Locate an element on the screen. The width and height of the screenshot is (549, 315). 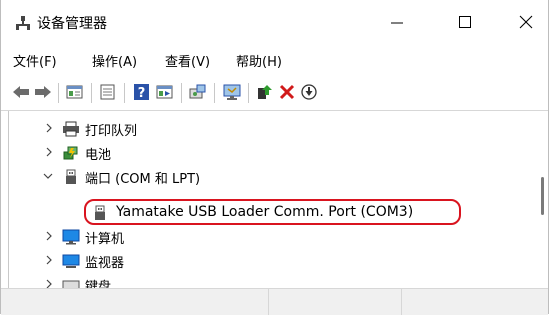
properties-button is located at coordinates (75, 92).